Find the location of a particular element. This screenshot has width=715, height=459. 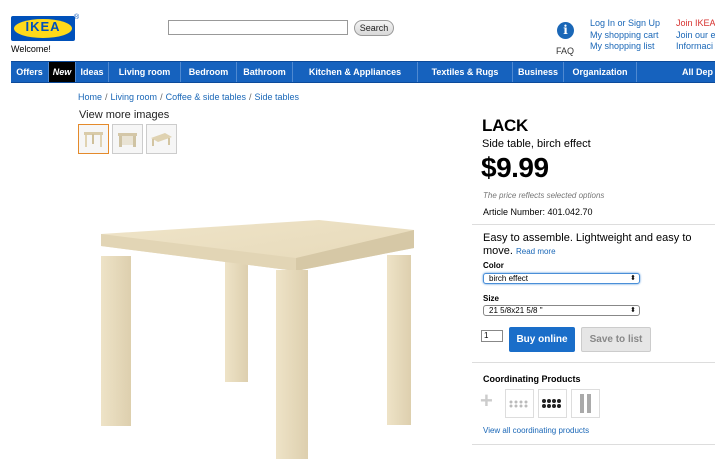

product-description: Side table, birch effect is located at coordinates (536, 144).